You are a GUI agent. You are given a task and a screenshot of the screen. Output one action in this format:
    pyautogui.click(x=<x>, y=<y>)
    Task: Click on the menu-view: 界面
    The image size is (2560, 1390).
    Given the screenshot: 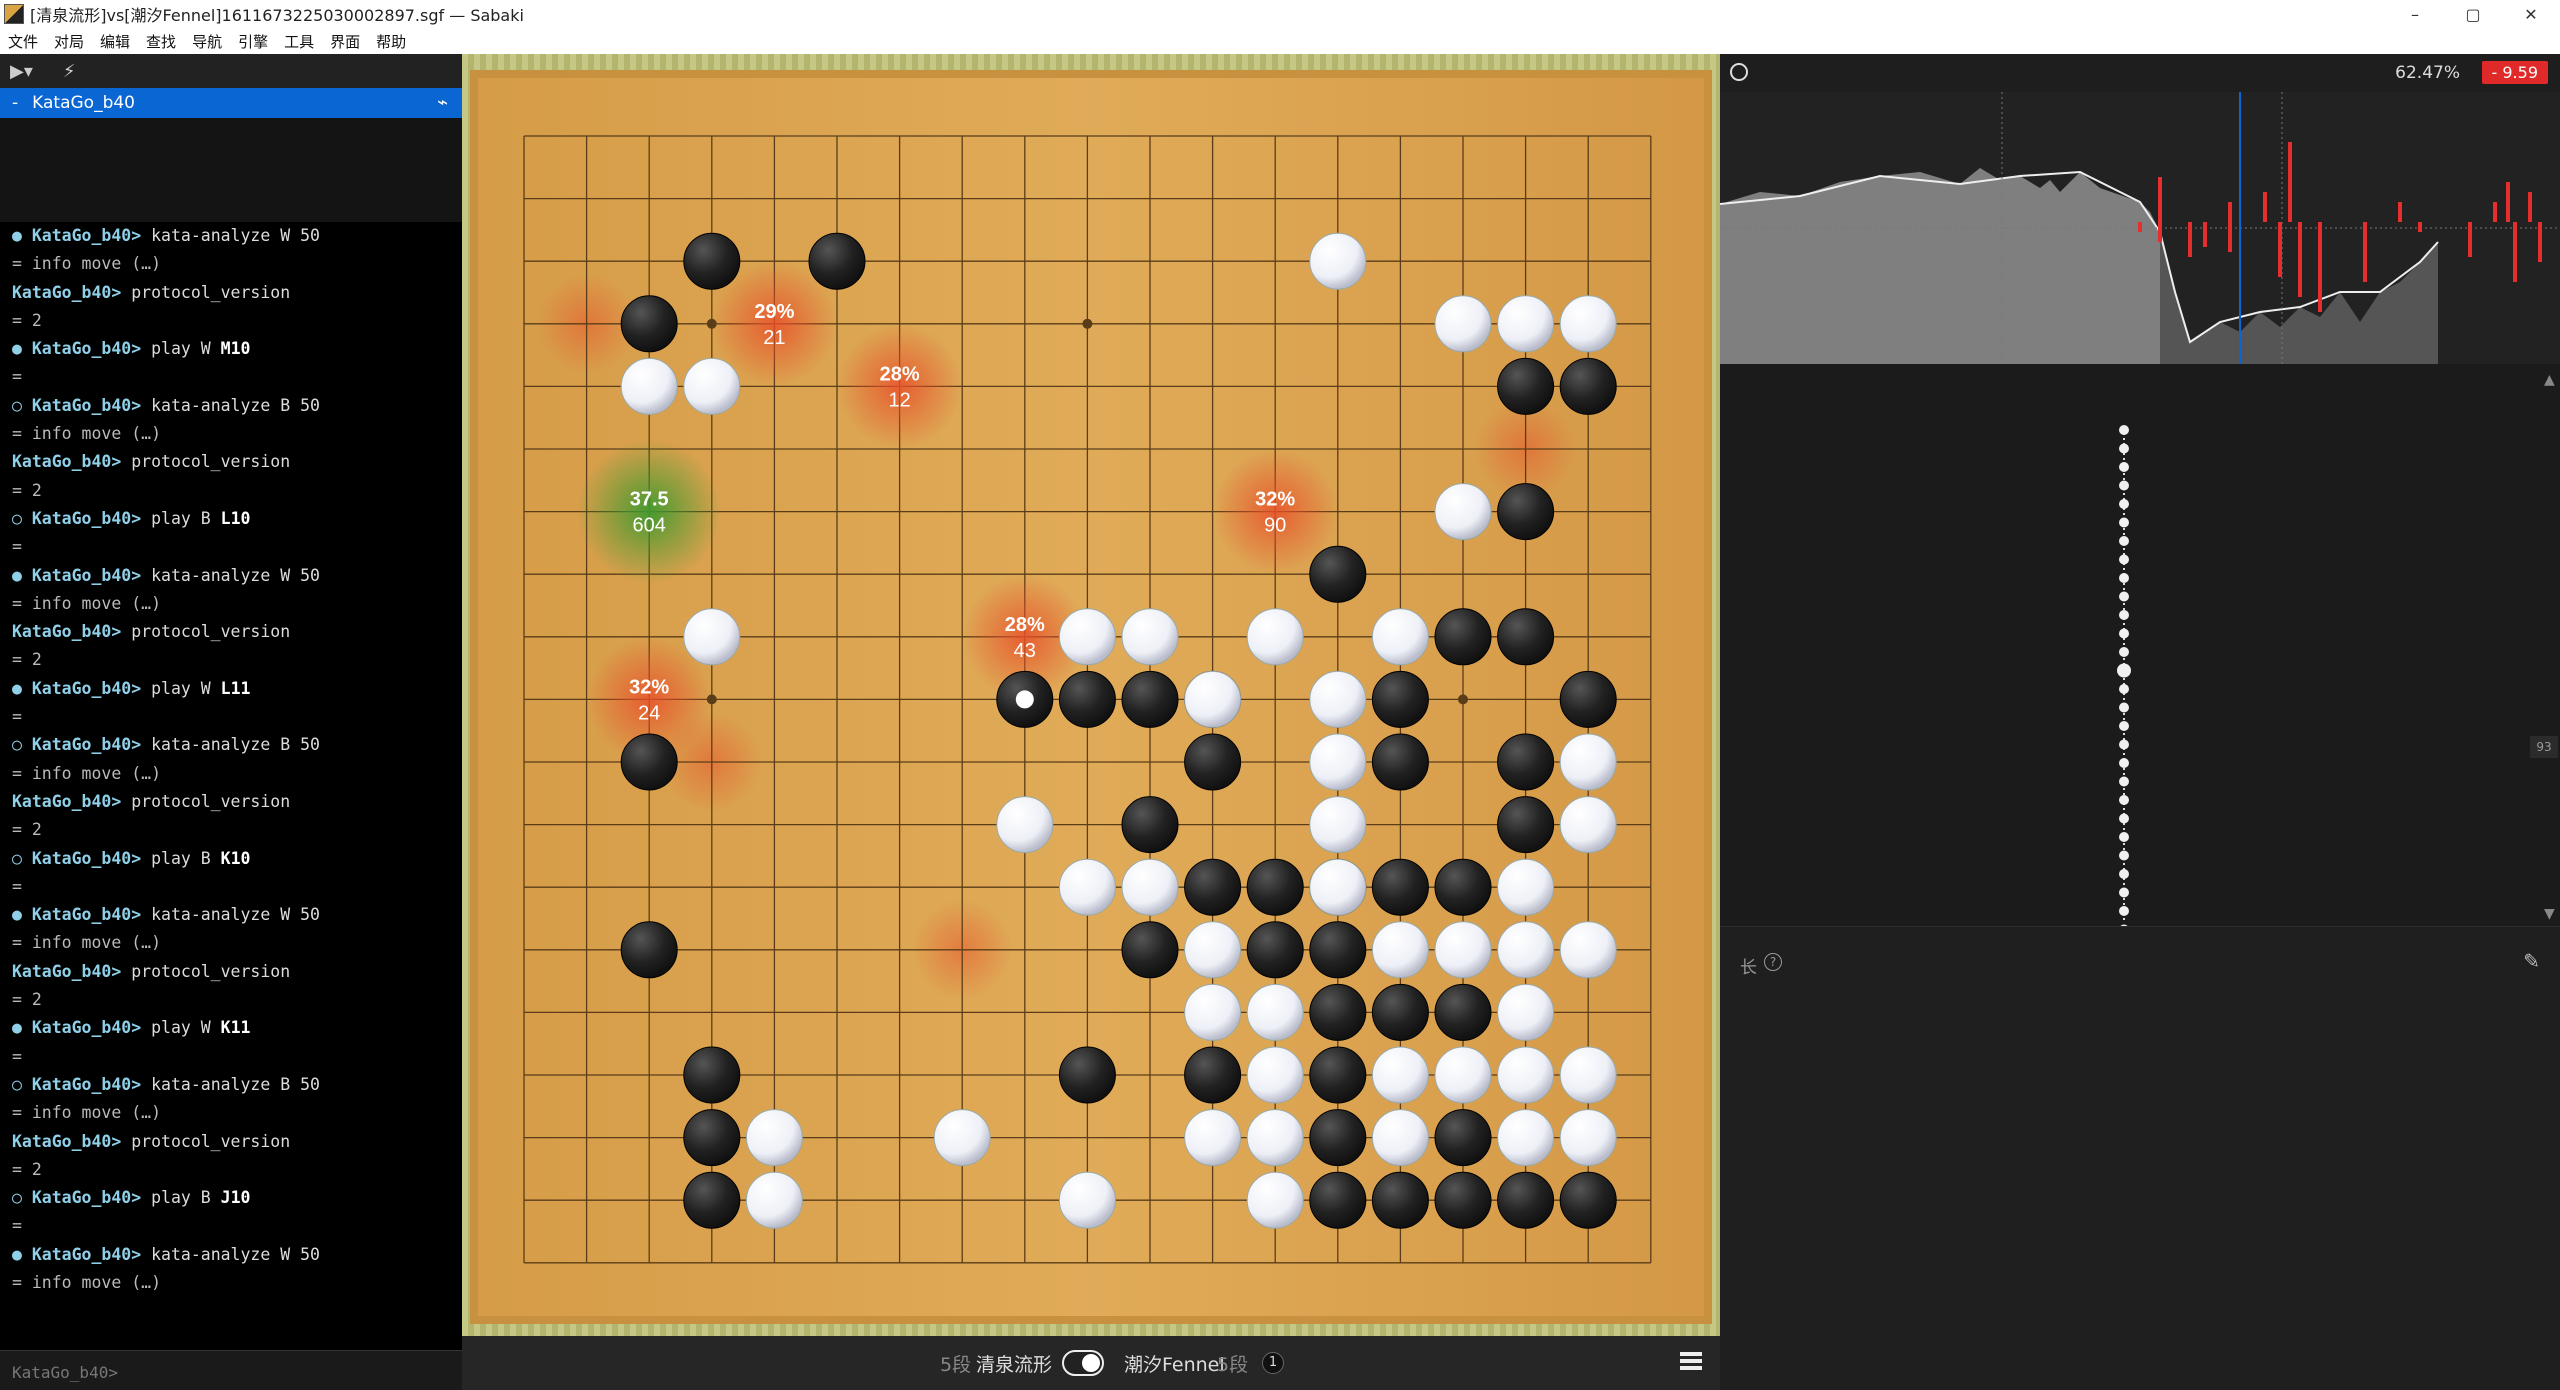 What is the action you would take?
    pyautogui.click(x=345, y=41)
    